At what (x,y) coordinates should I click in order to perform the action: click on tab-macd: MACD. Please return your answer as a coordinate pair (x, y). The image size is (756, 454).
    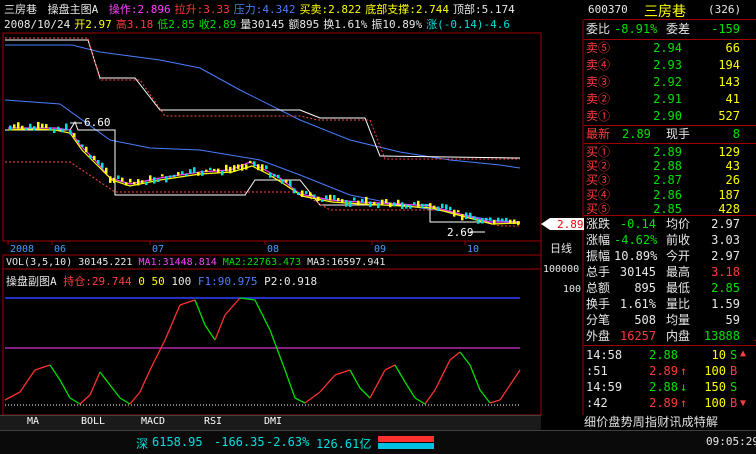
    Looking at the image, I should click on (153, 422).